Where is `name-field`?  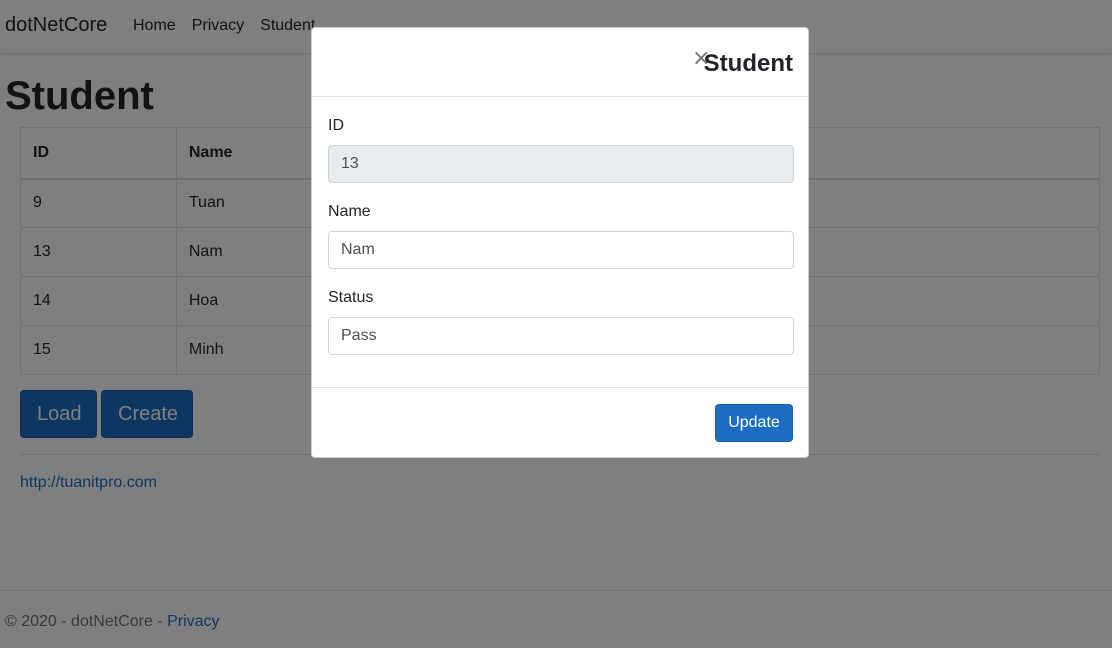 name-field is located at coordinates (561, 250).